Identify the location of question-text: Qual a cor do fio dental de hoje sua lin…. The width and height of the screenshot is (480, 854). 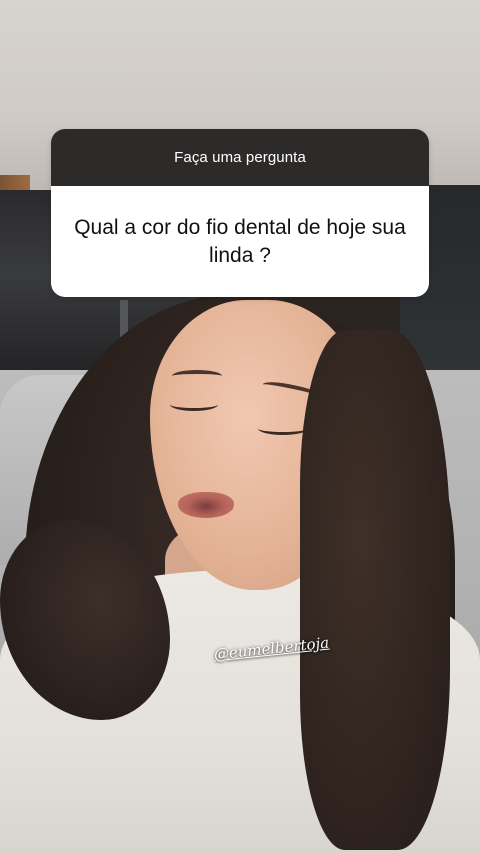
(240, 241).